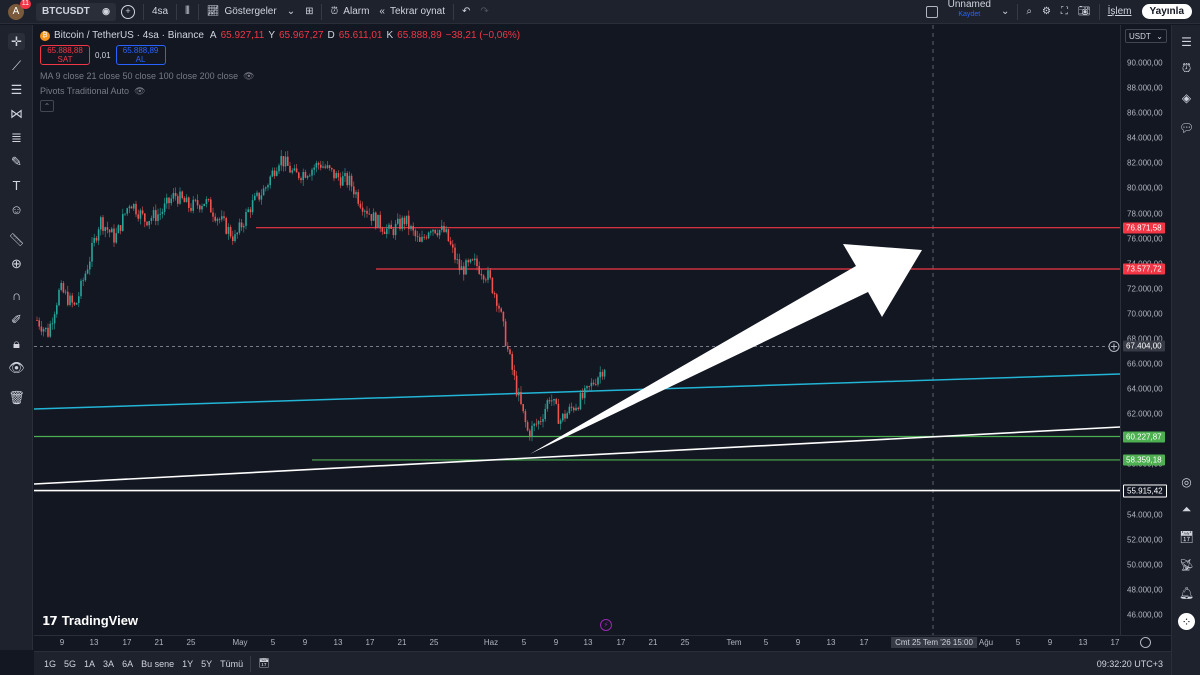 The image size is (1200, 675). Describe the element at coordinates (280, 91) in the screenshot. I see `pivots-indicator-row: Pivots Traditional Auto 👁︎` at that location.